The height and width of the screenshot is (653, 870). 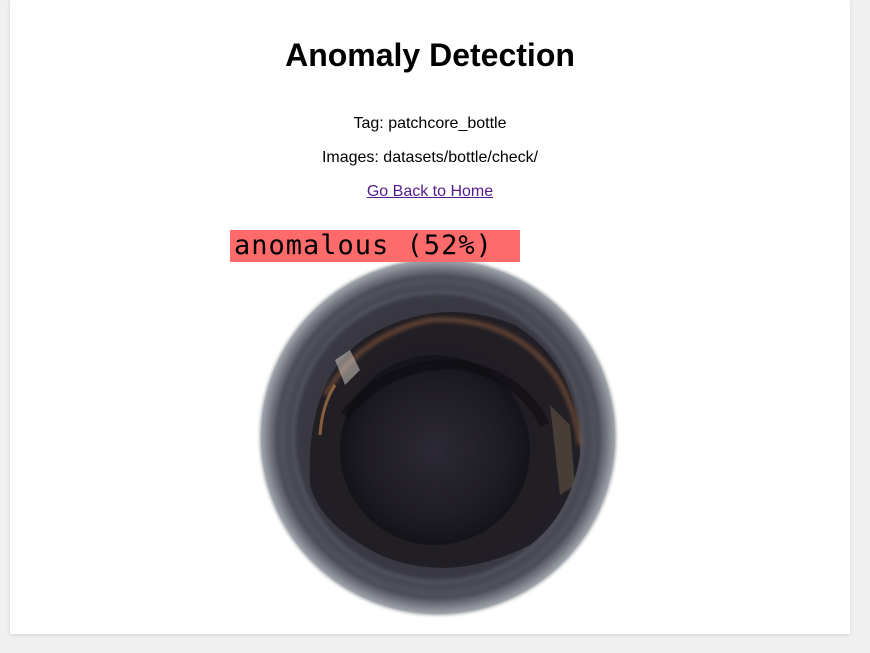 I want to click on home-link-container: Go Back to Home, so click(x=430, y=192).